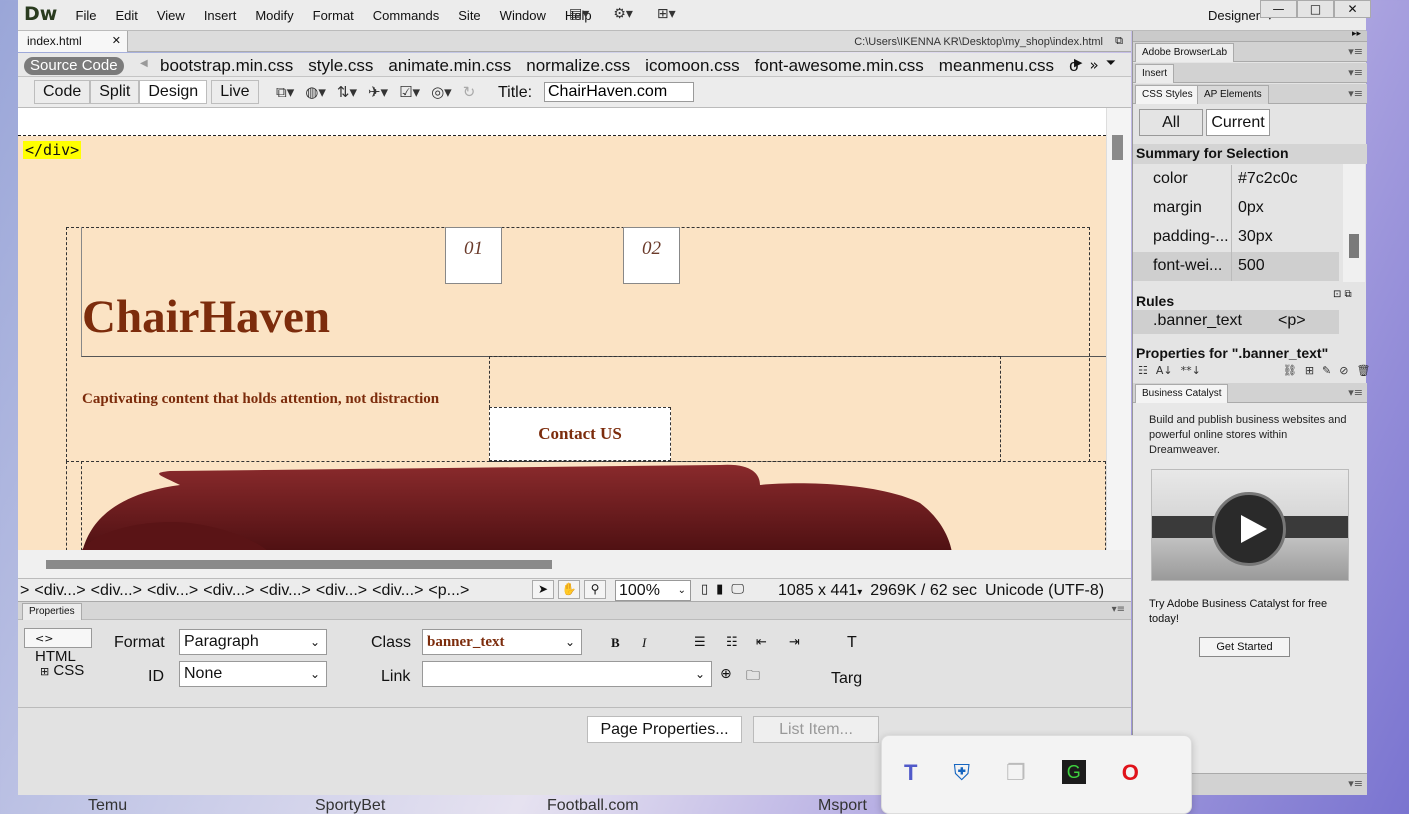 This screenshot has width=1409, height=814. Describe the element at coordinates (340, 66) in the screenshot. I see `related-file: style.css` at that location.